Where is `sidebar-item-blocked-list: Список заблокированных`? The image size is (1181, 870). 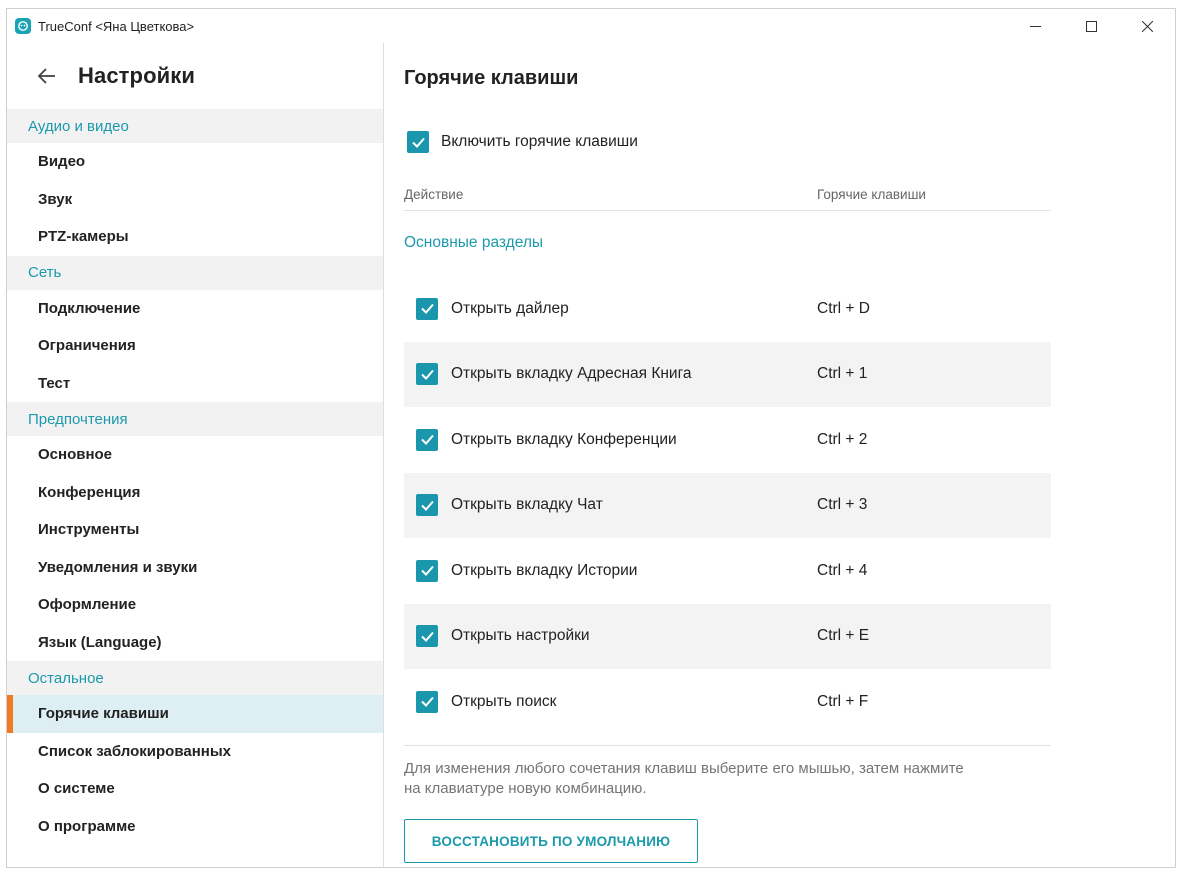
sidebar-item-blocked-list: Список заблокированных is located at coordinates (195, 752).